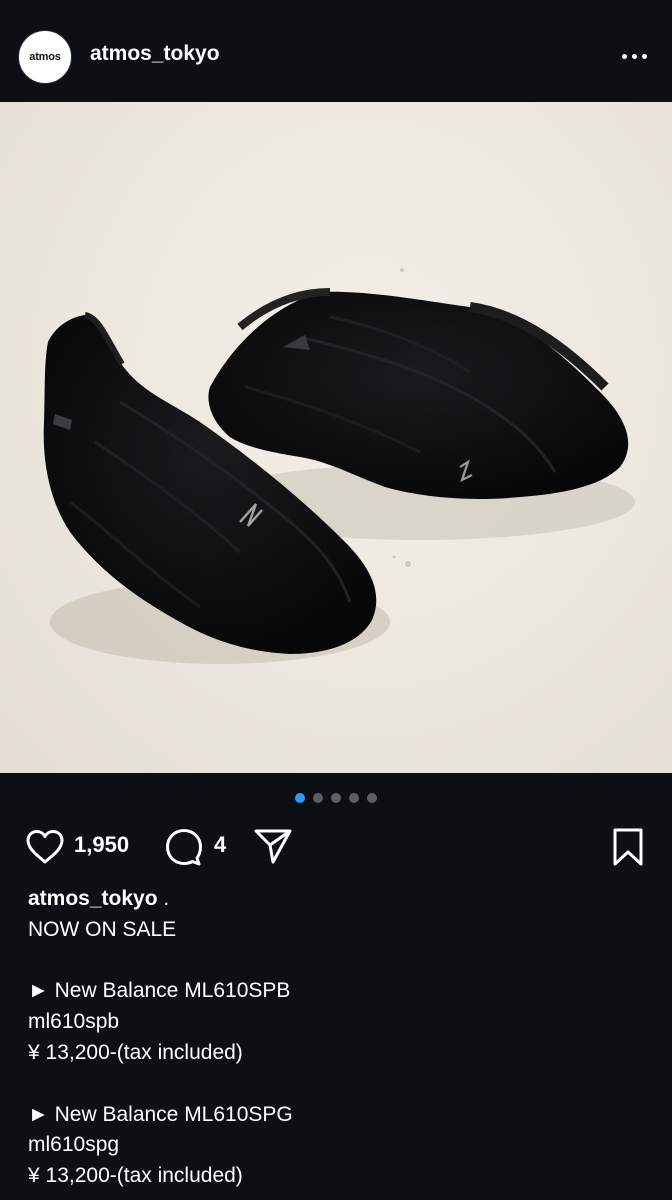 This screenshot has width=672, height=1200. I want to click on caption-line: ml610spg, so click(74, 1145).